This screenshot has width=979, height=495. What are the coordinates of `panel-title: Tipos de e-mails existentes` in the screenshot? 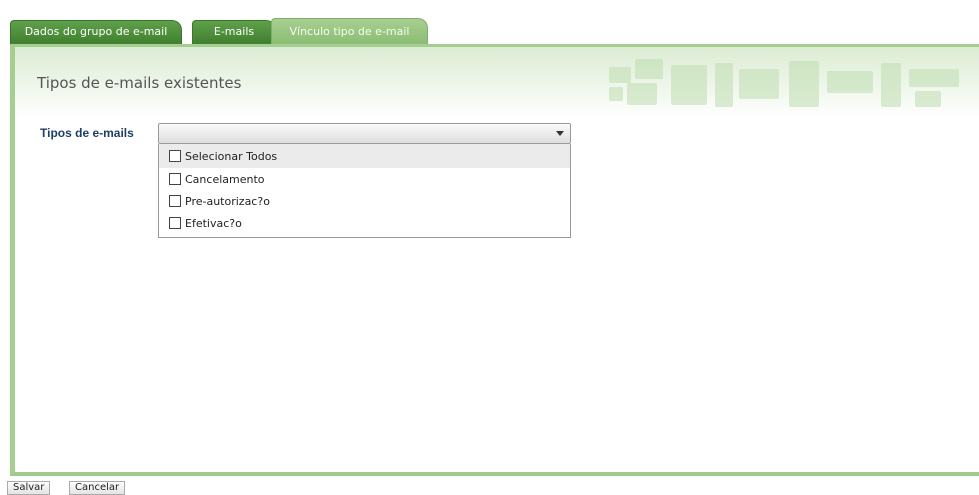 It's located at (139, 83).